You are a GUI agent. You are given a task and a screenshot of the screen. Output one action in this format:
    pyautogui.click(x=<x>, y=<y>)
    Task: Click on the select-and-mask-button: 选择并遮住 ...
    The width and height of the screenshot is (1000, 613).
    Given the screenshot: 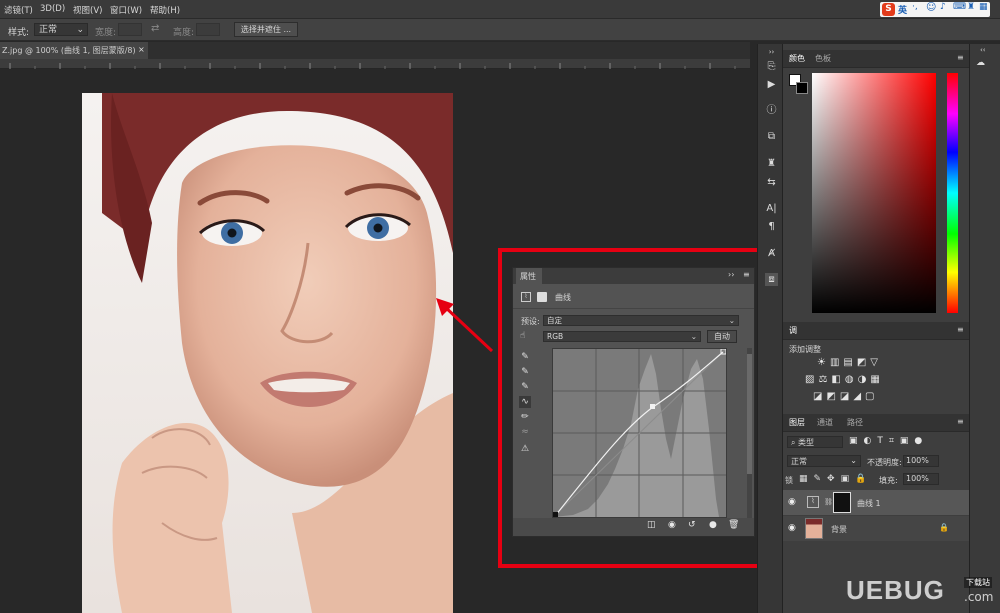 What is the action you would take?
    pyautogui.click(x=266, y=29)
    